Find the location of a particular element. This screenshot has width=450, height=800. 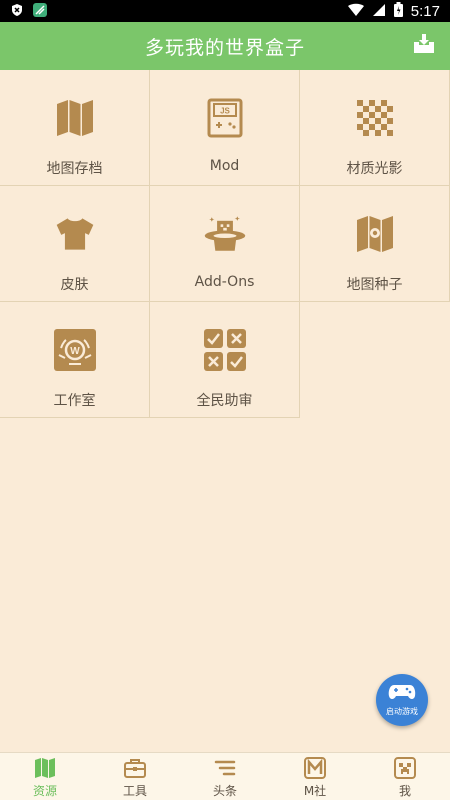

magic-hat-icon is located at coordinates (225, 234).